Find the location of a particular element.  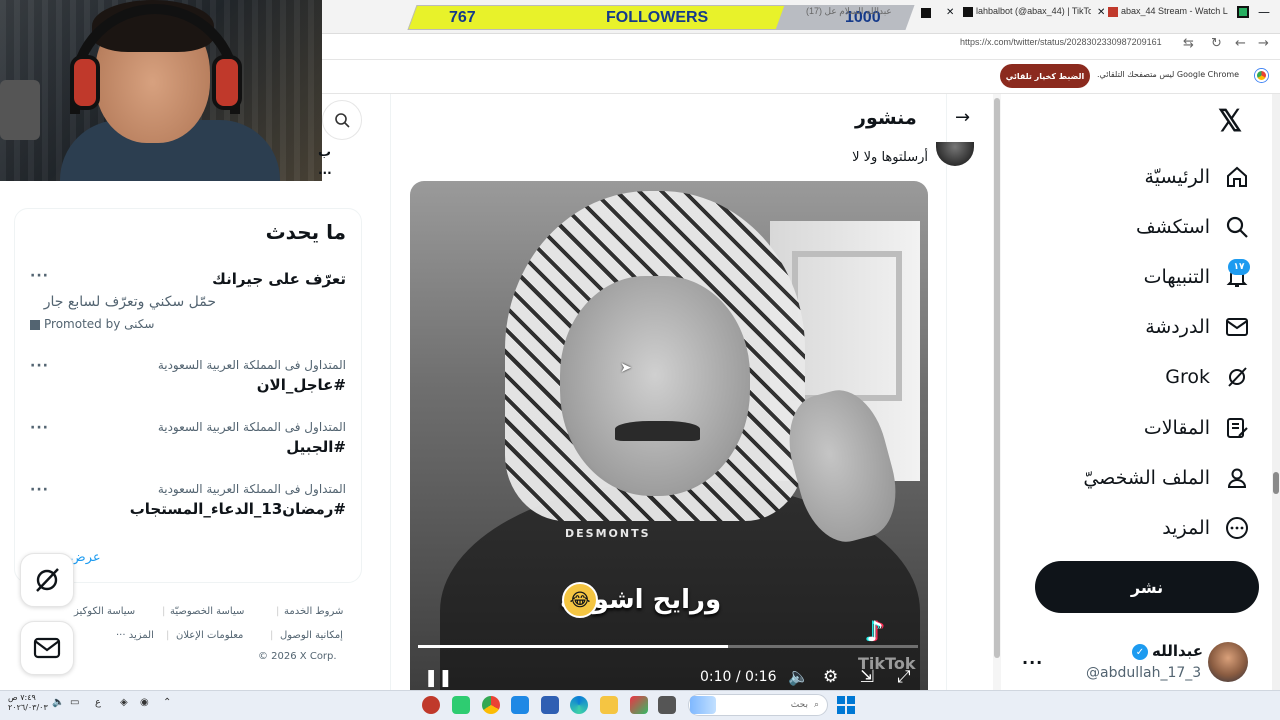

nav-item-notifications: التنبيهات is located at coordinates (1145, 277).